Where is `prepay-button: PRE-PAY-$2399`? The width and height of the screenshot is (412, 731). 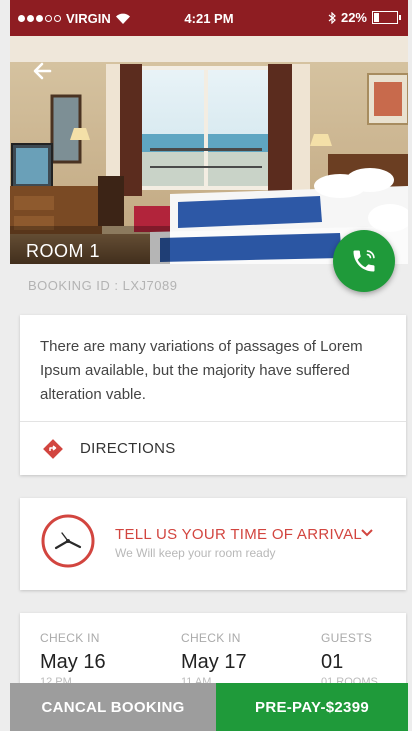 prepay-button: PRE-PAY-$2399 is located at coordinates (312, 707).